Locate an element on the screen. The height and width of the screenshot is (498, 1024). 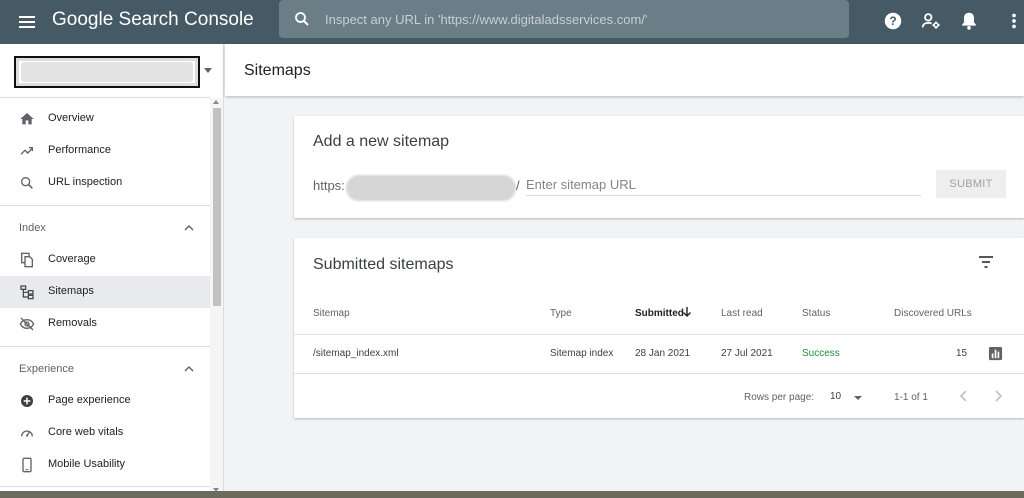
scrollbar-thumb is located at coordinates (217, 207).